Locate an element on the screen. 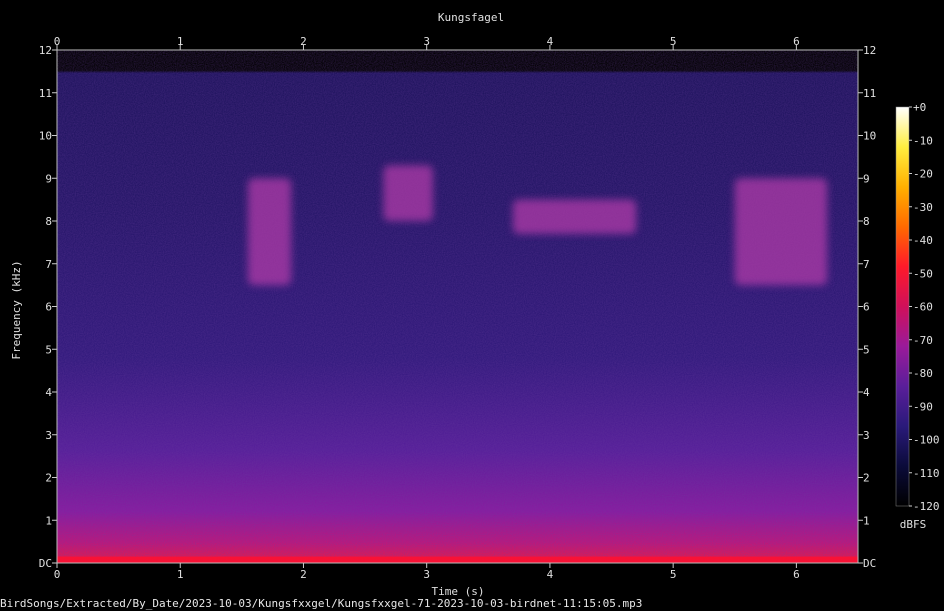 The image size is (944, 611). y-tick-left-label: 2 is located at coordinates (48, 478).